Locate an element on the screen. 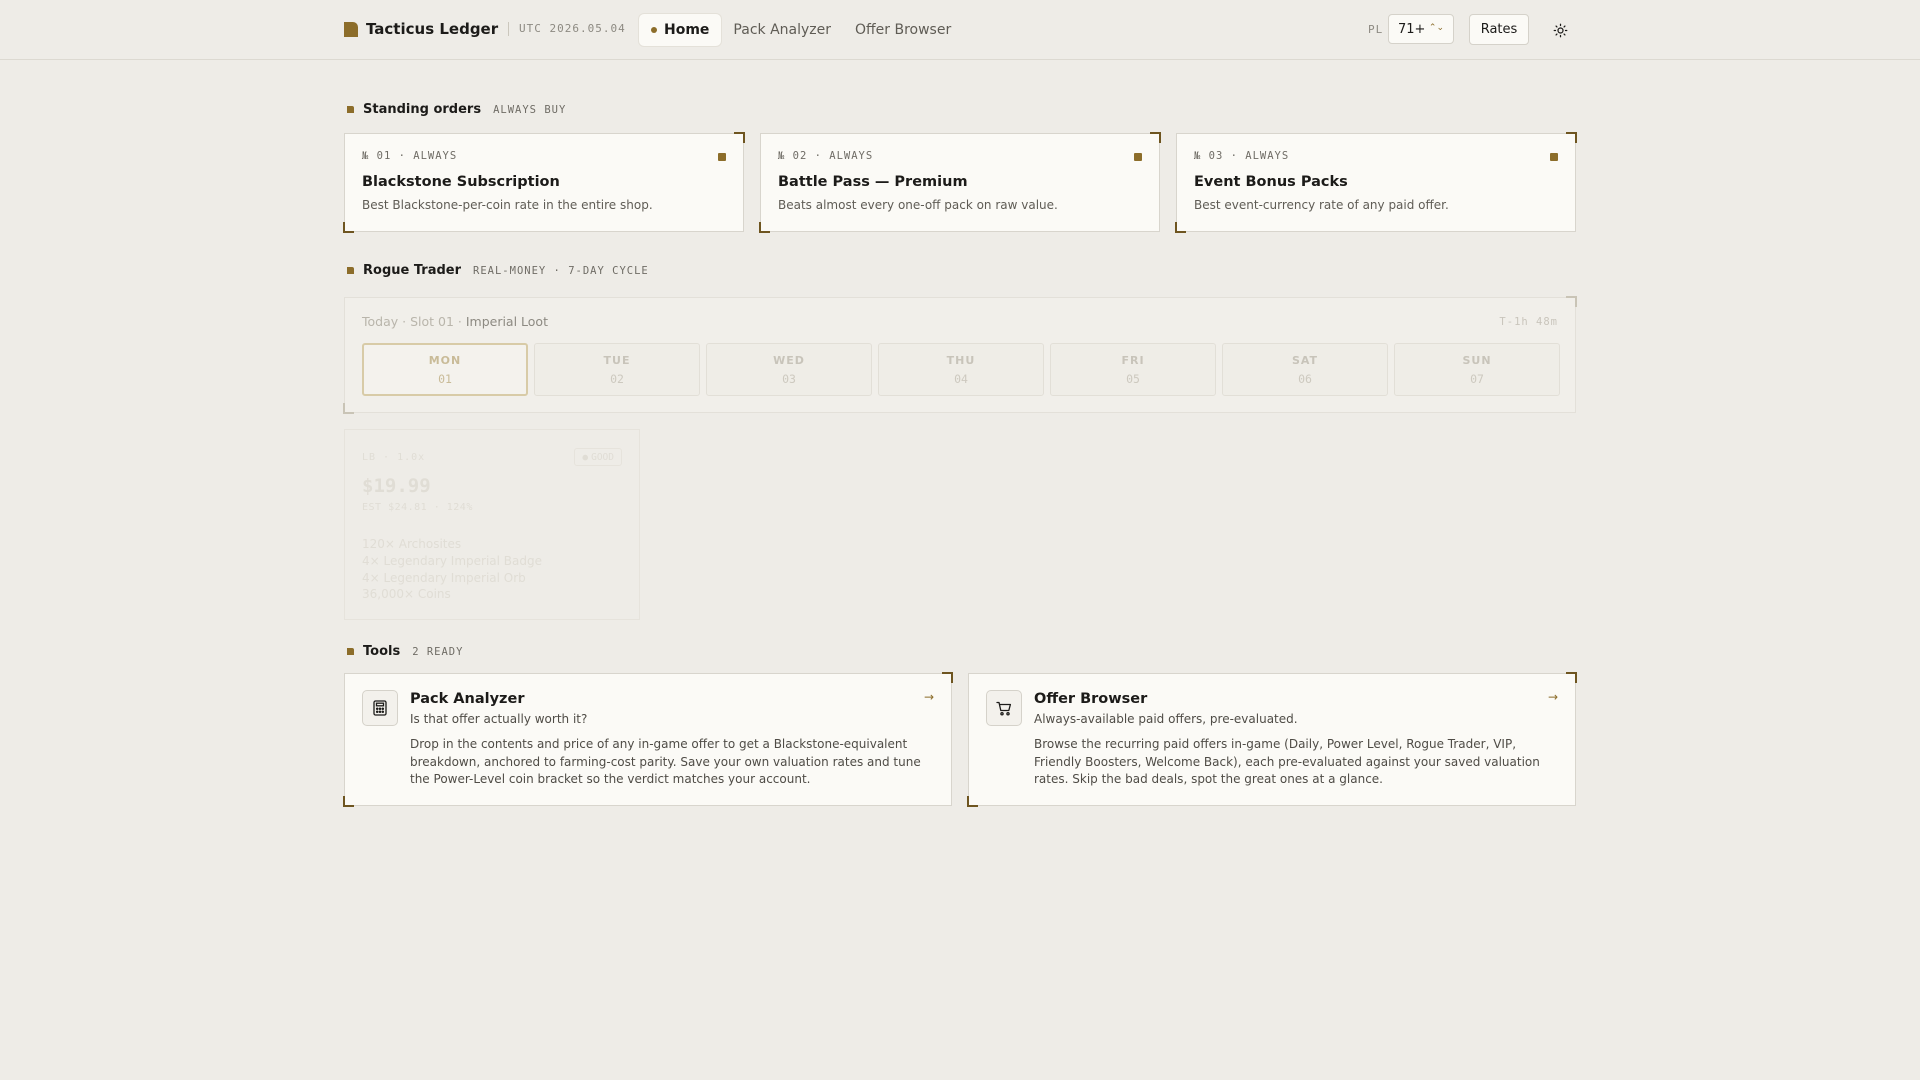 Image resolution: width=1920 pixels, height=1080 pixels. day-num: 02 is located at coordinates (617, 378).